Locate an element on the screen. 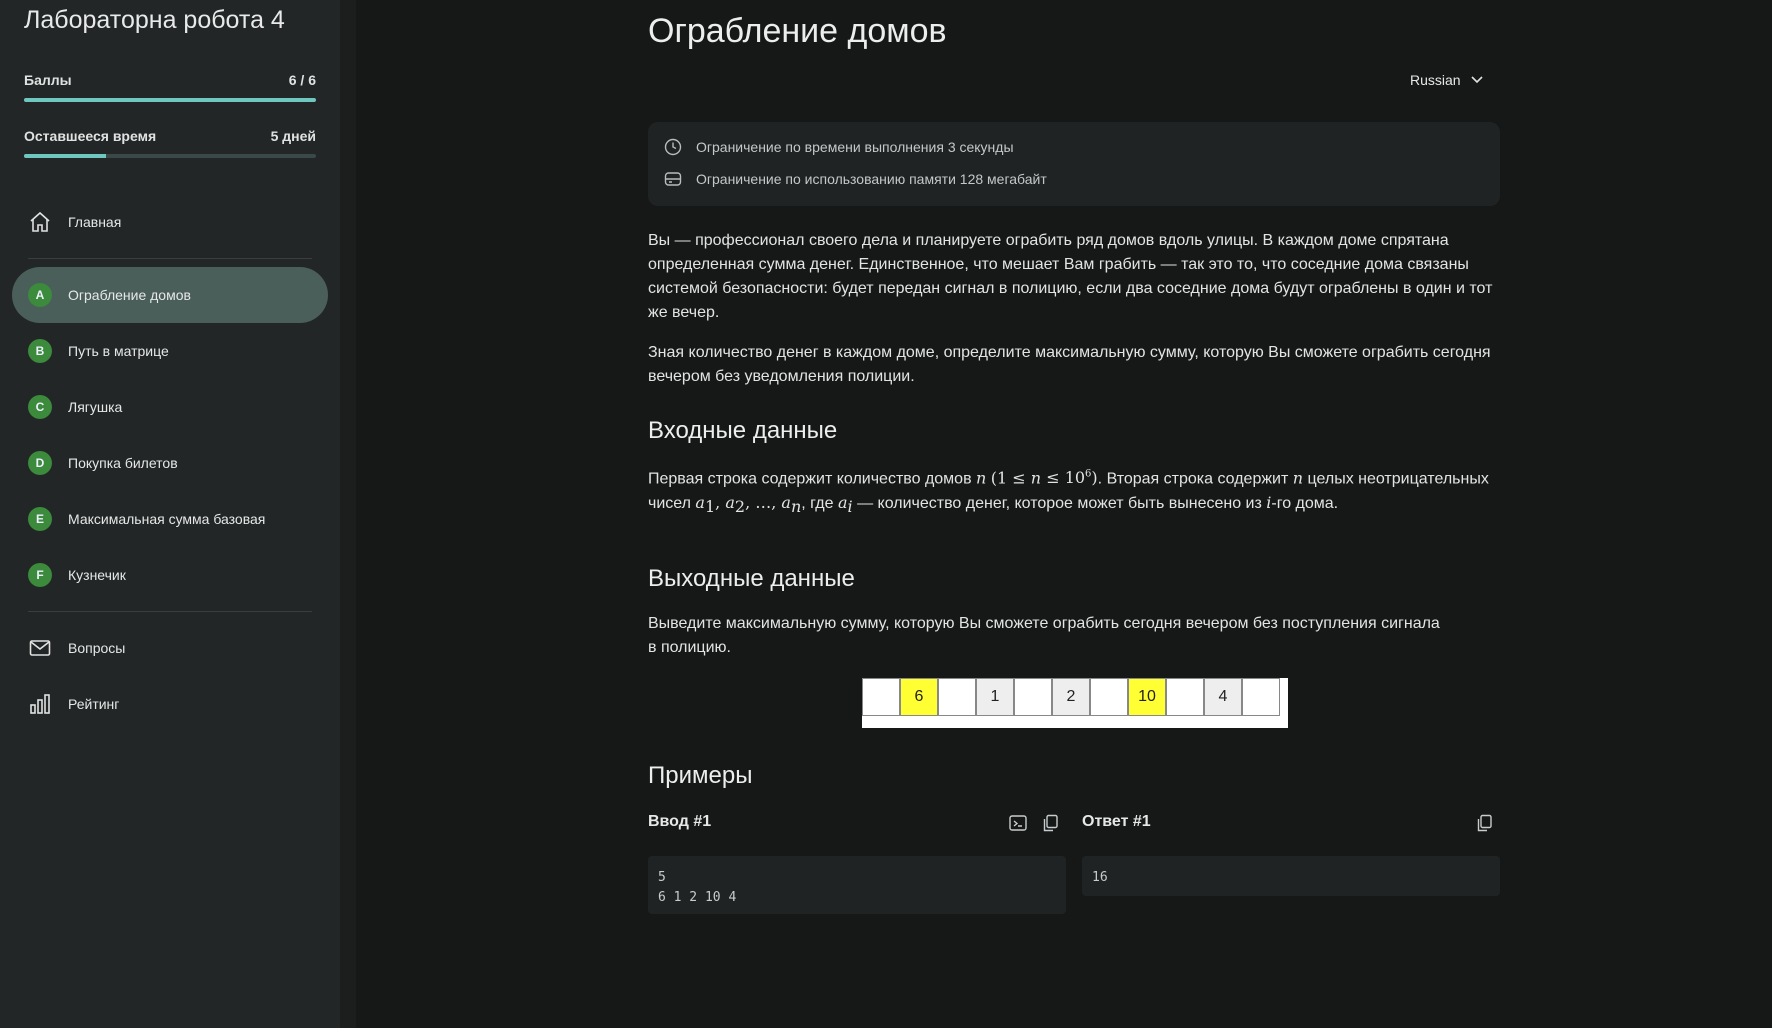 The width and height of the screenshot is (1772, 1028). score-stat: Баллы 6 / 6 is located at coordinates (170, 87).